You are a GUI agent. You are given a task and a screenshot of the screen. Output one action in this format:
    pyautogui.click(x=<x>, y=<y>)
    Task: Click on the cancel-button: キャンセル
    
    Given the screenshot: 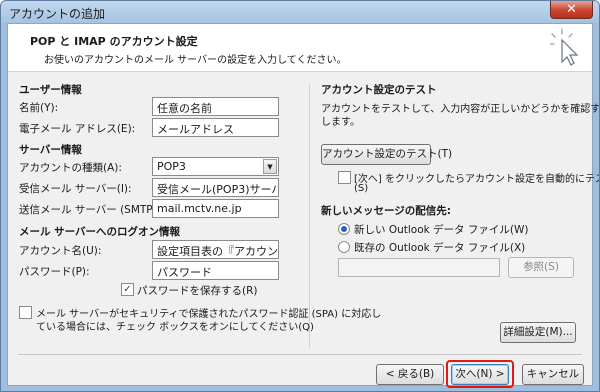 What is the action you would take?
    pyautogui.click(x=553, y=374)
    